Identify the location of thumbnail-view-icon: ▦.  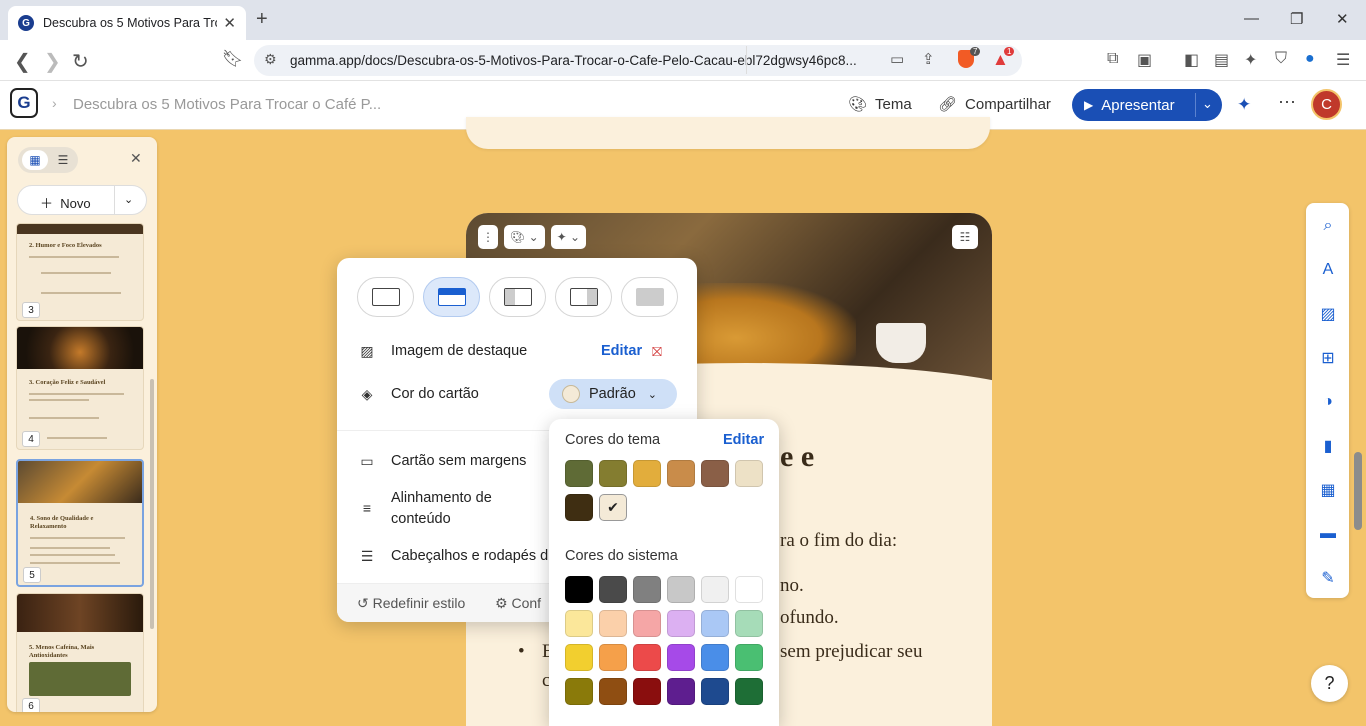
(35, 160).